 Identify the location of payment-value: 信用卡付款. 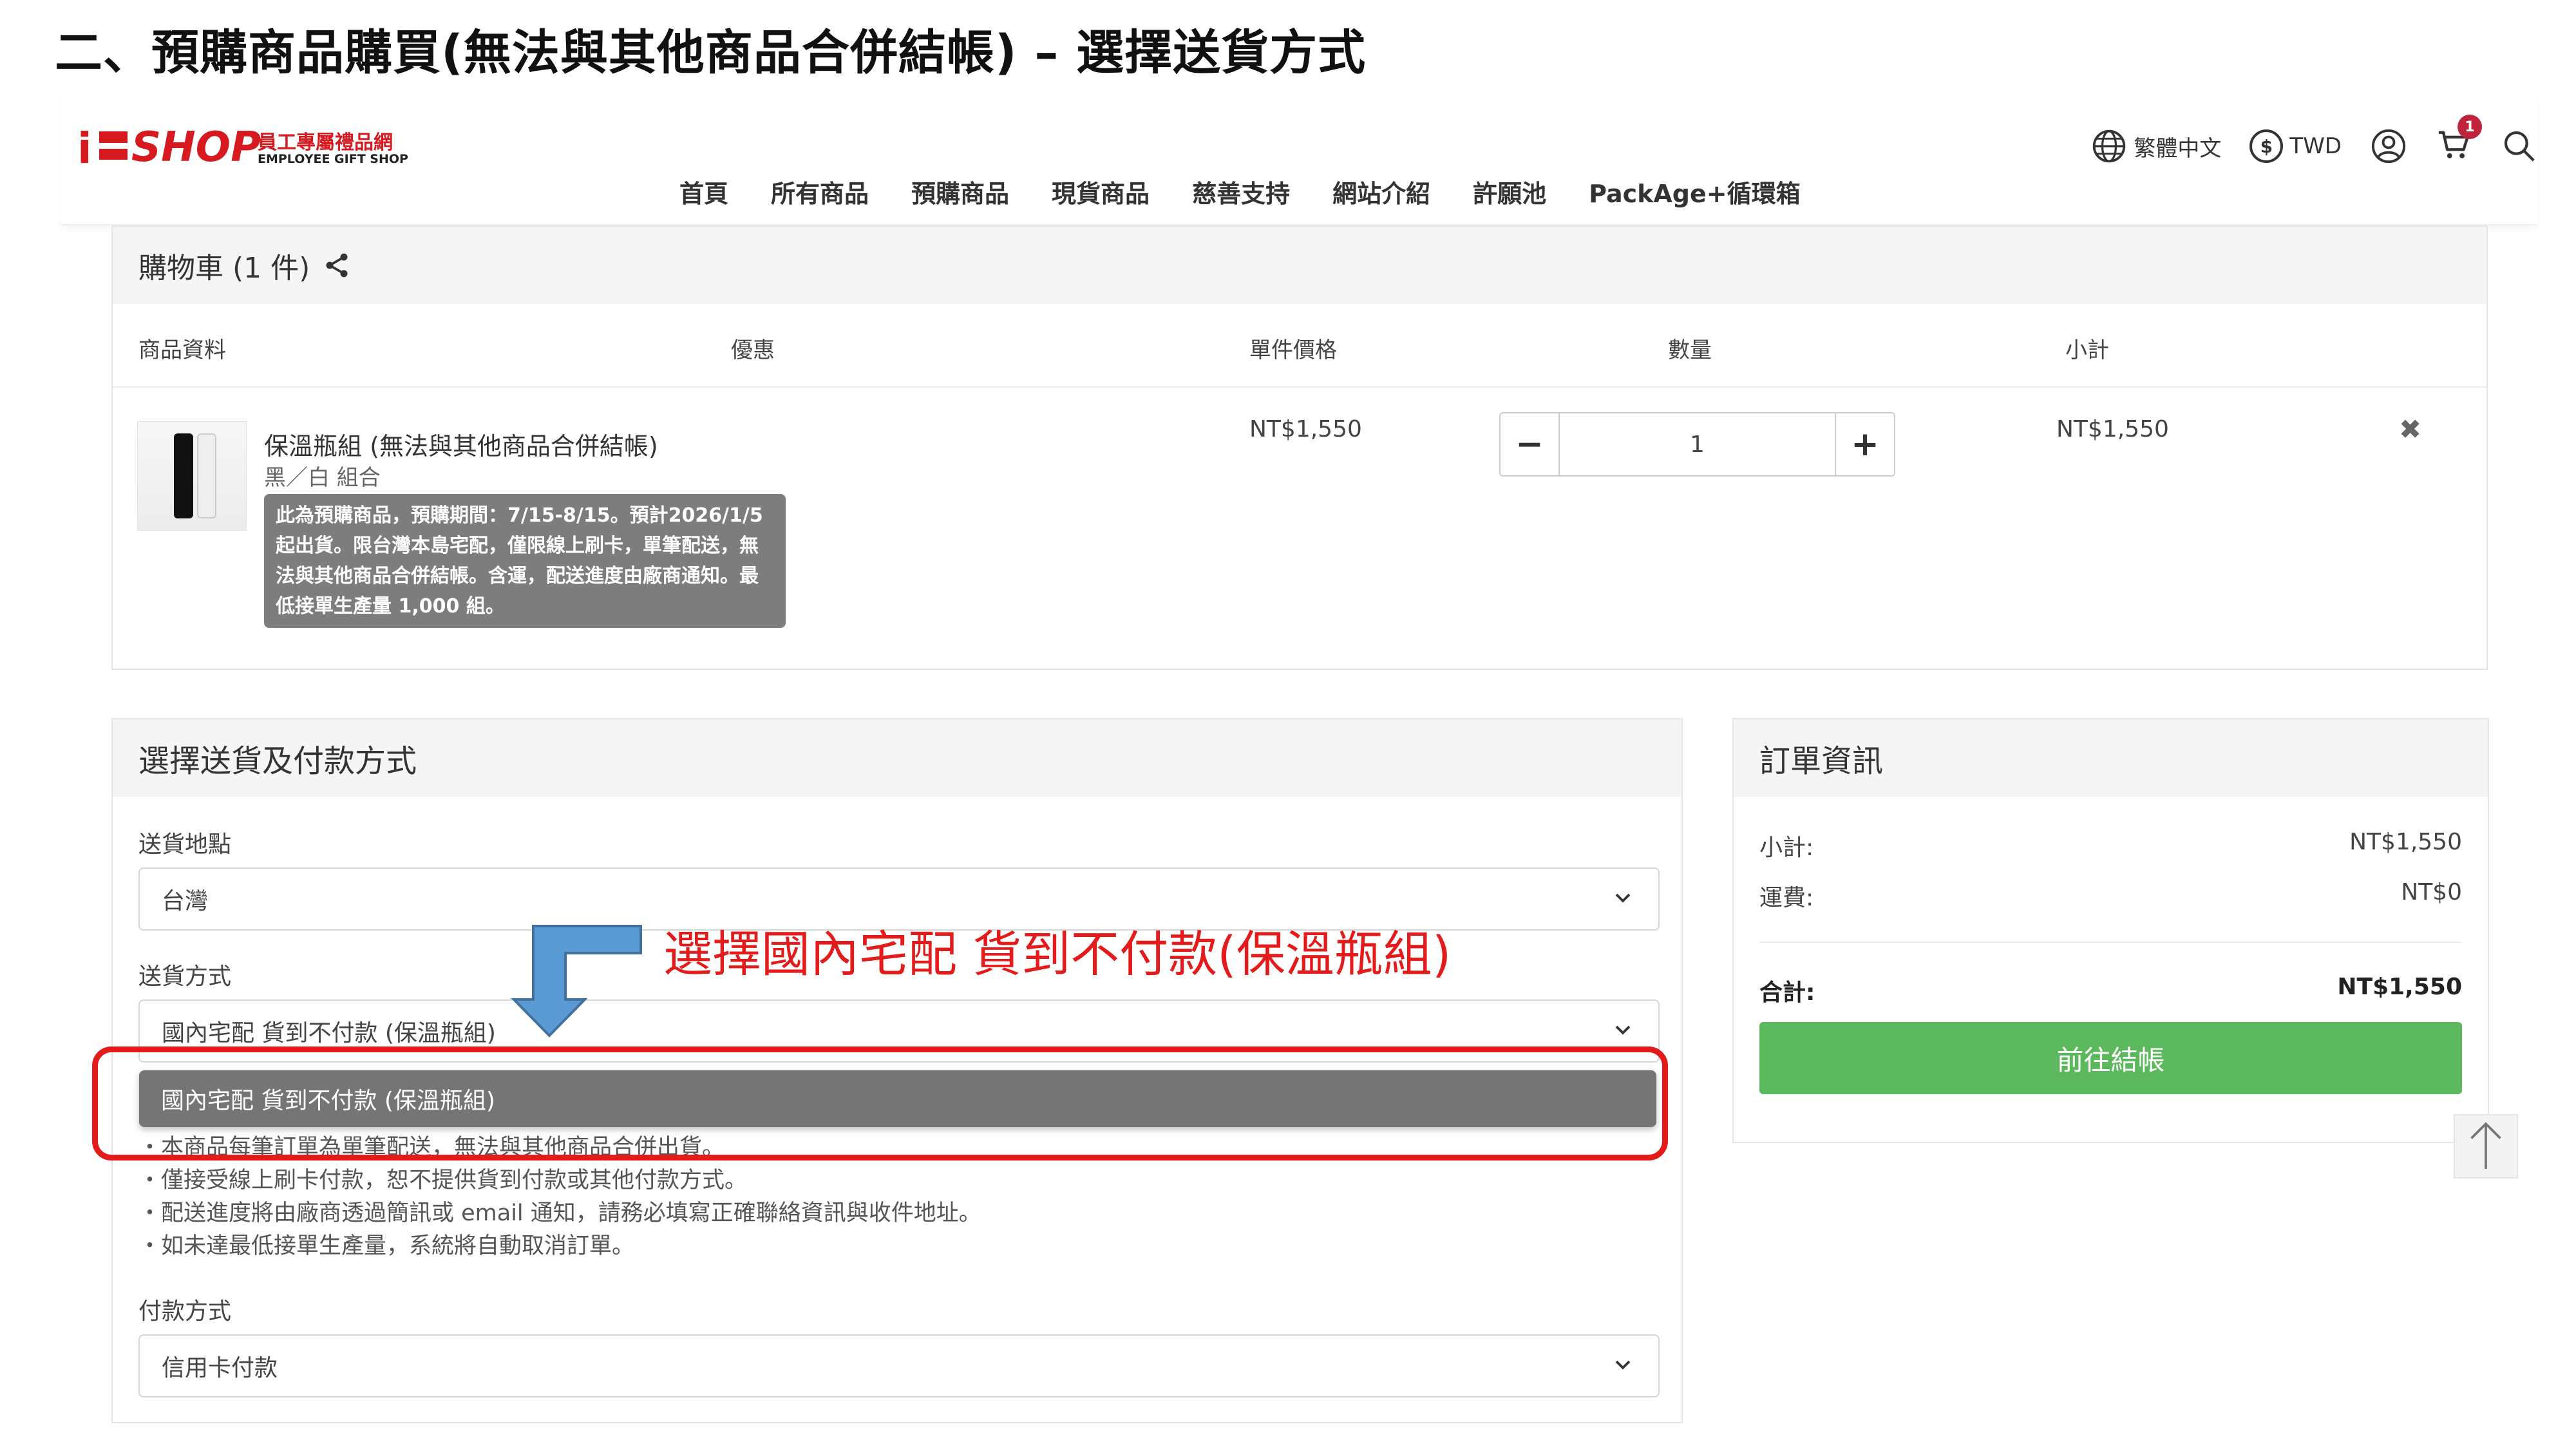
(220, 1368).